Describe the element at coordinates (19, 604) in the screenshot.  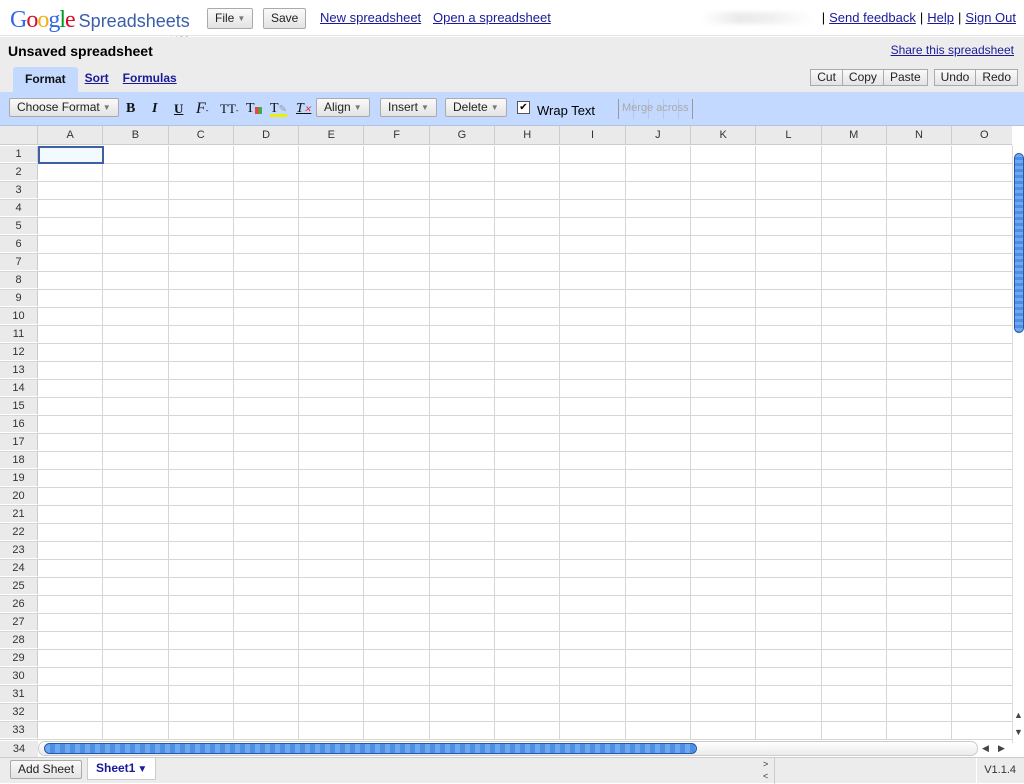
I see `row-header: 26` at that location.